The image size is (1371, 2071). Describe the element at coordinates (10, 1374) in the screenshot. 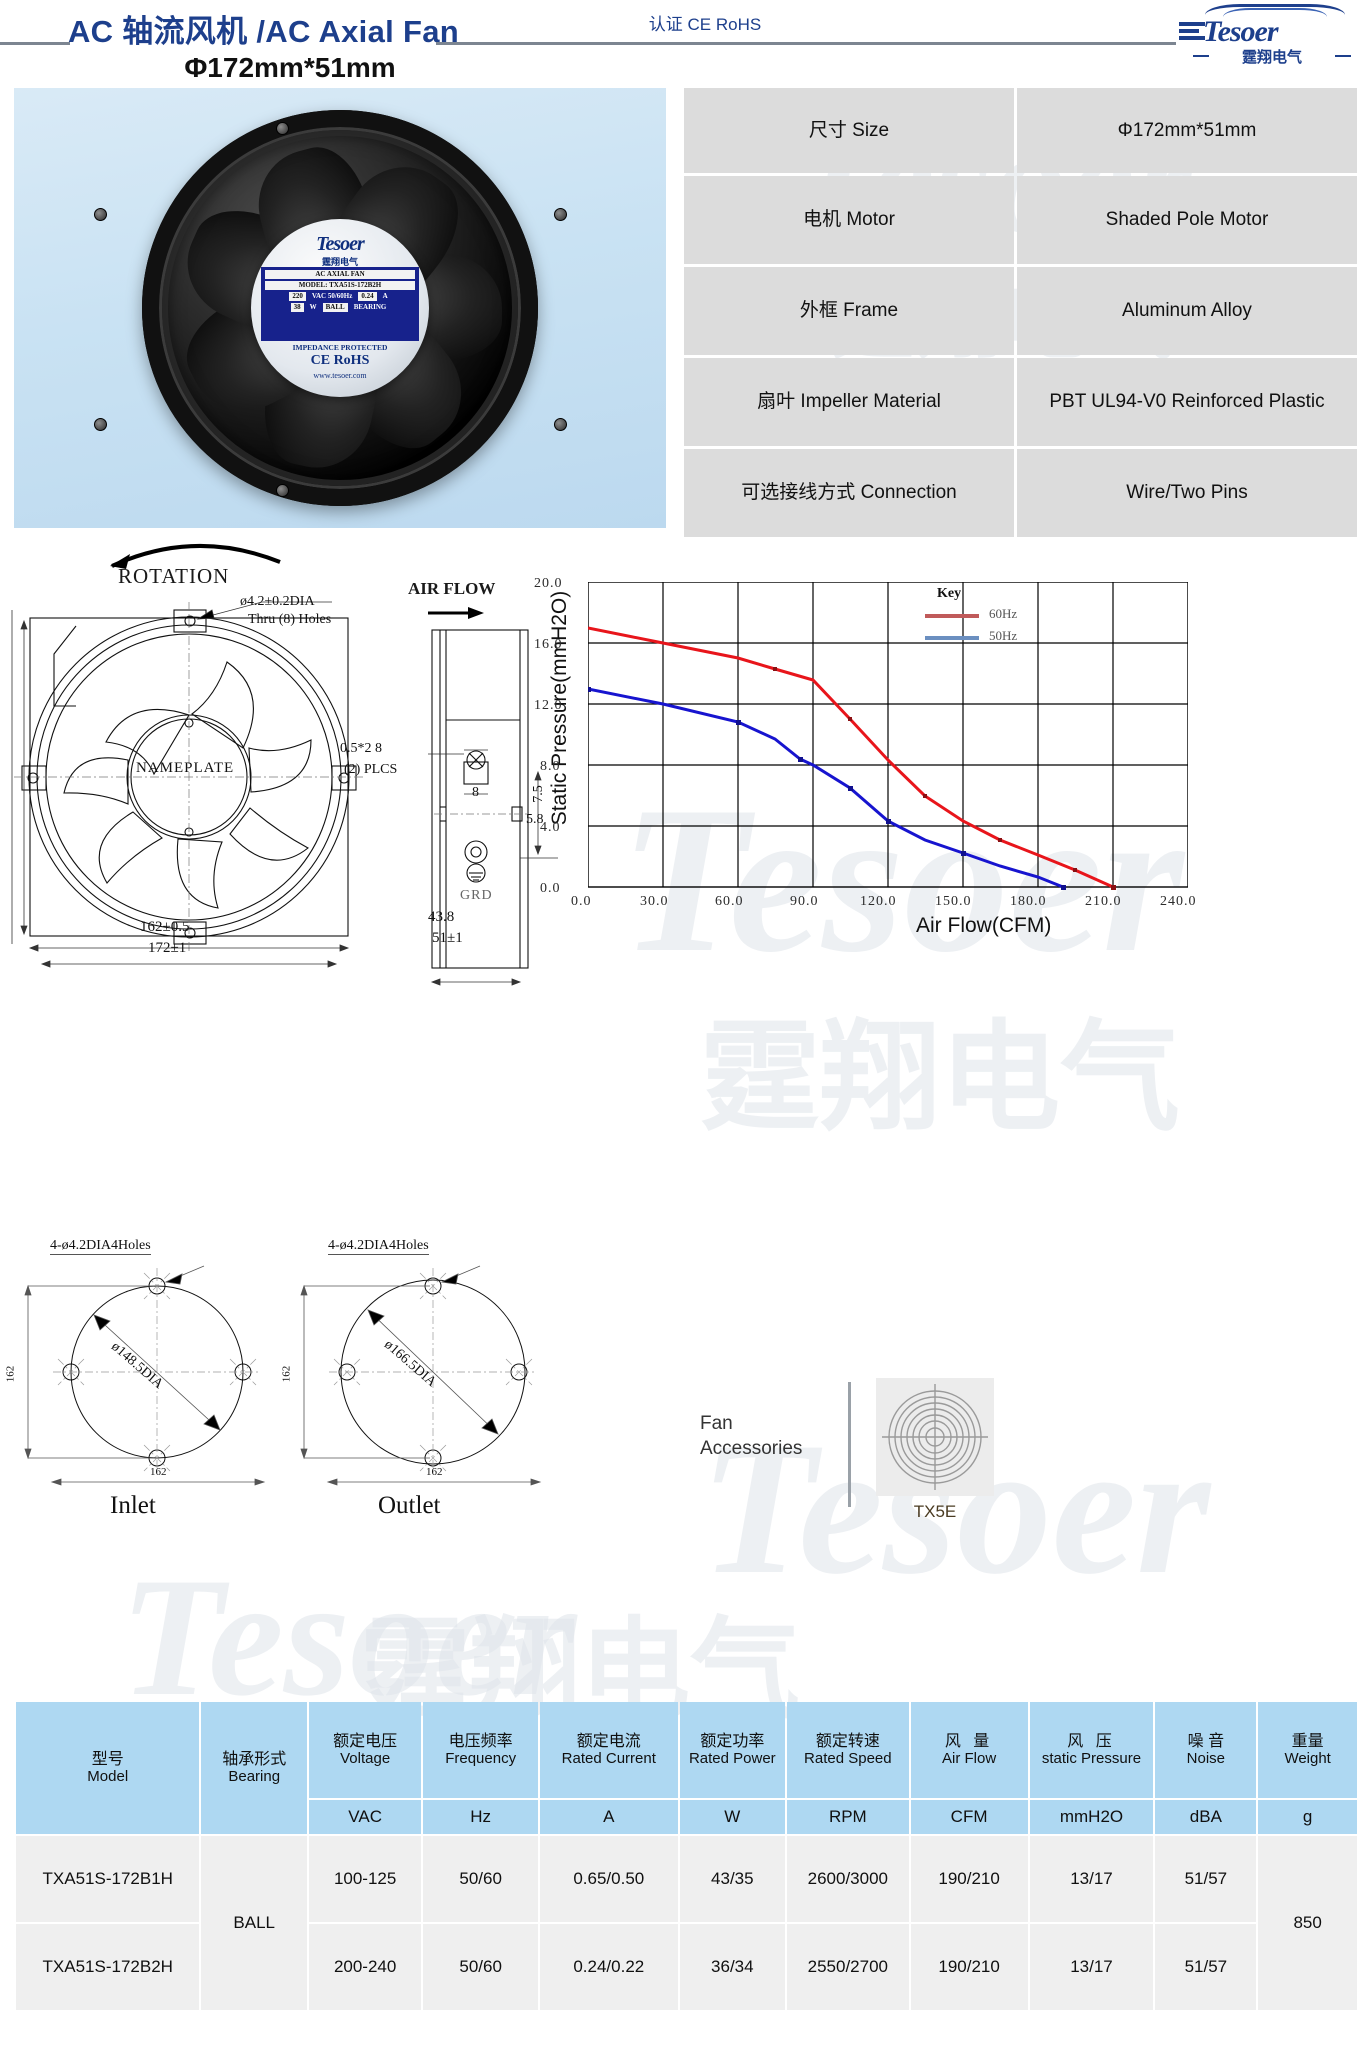

I see `inlet-dim-vertical: 162` at that location.